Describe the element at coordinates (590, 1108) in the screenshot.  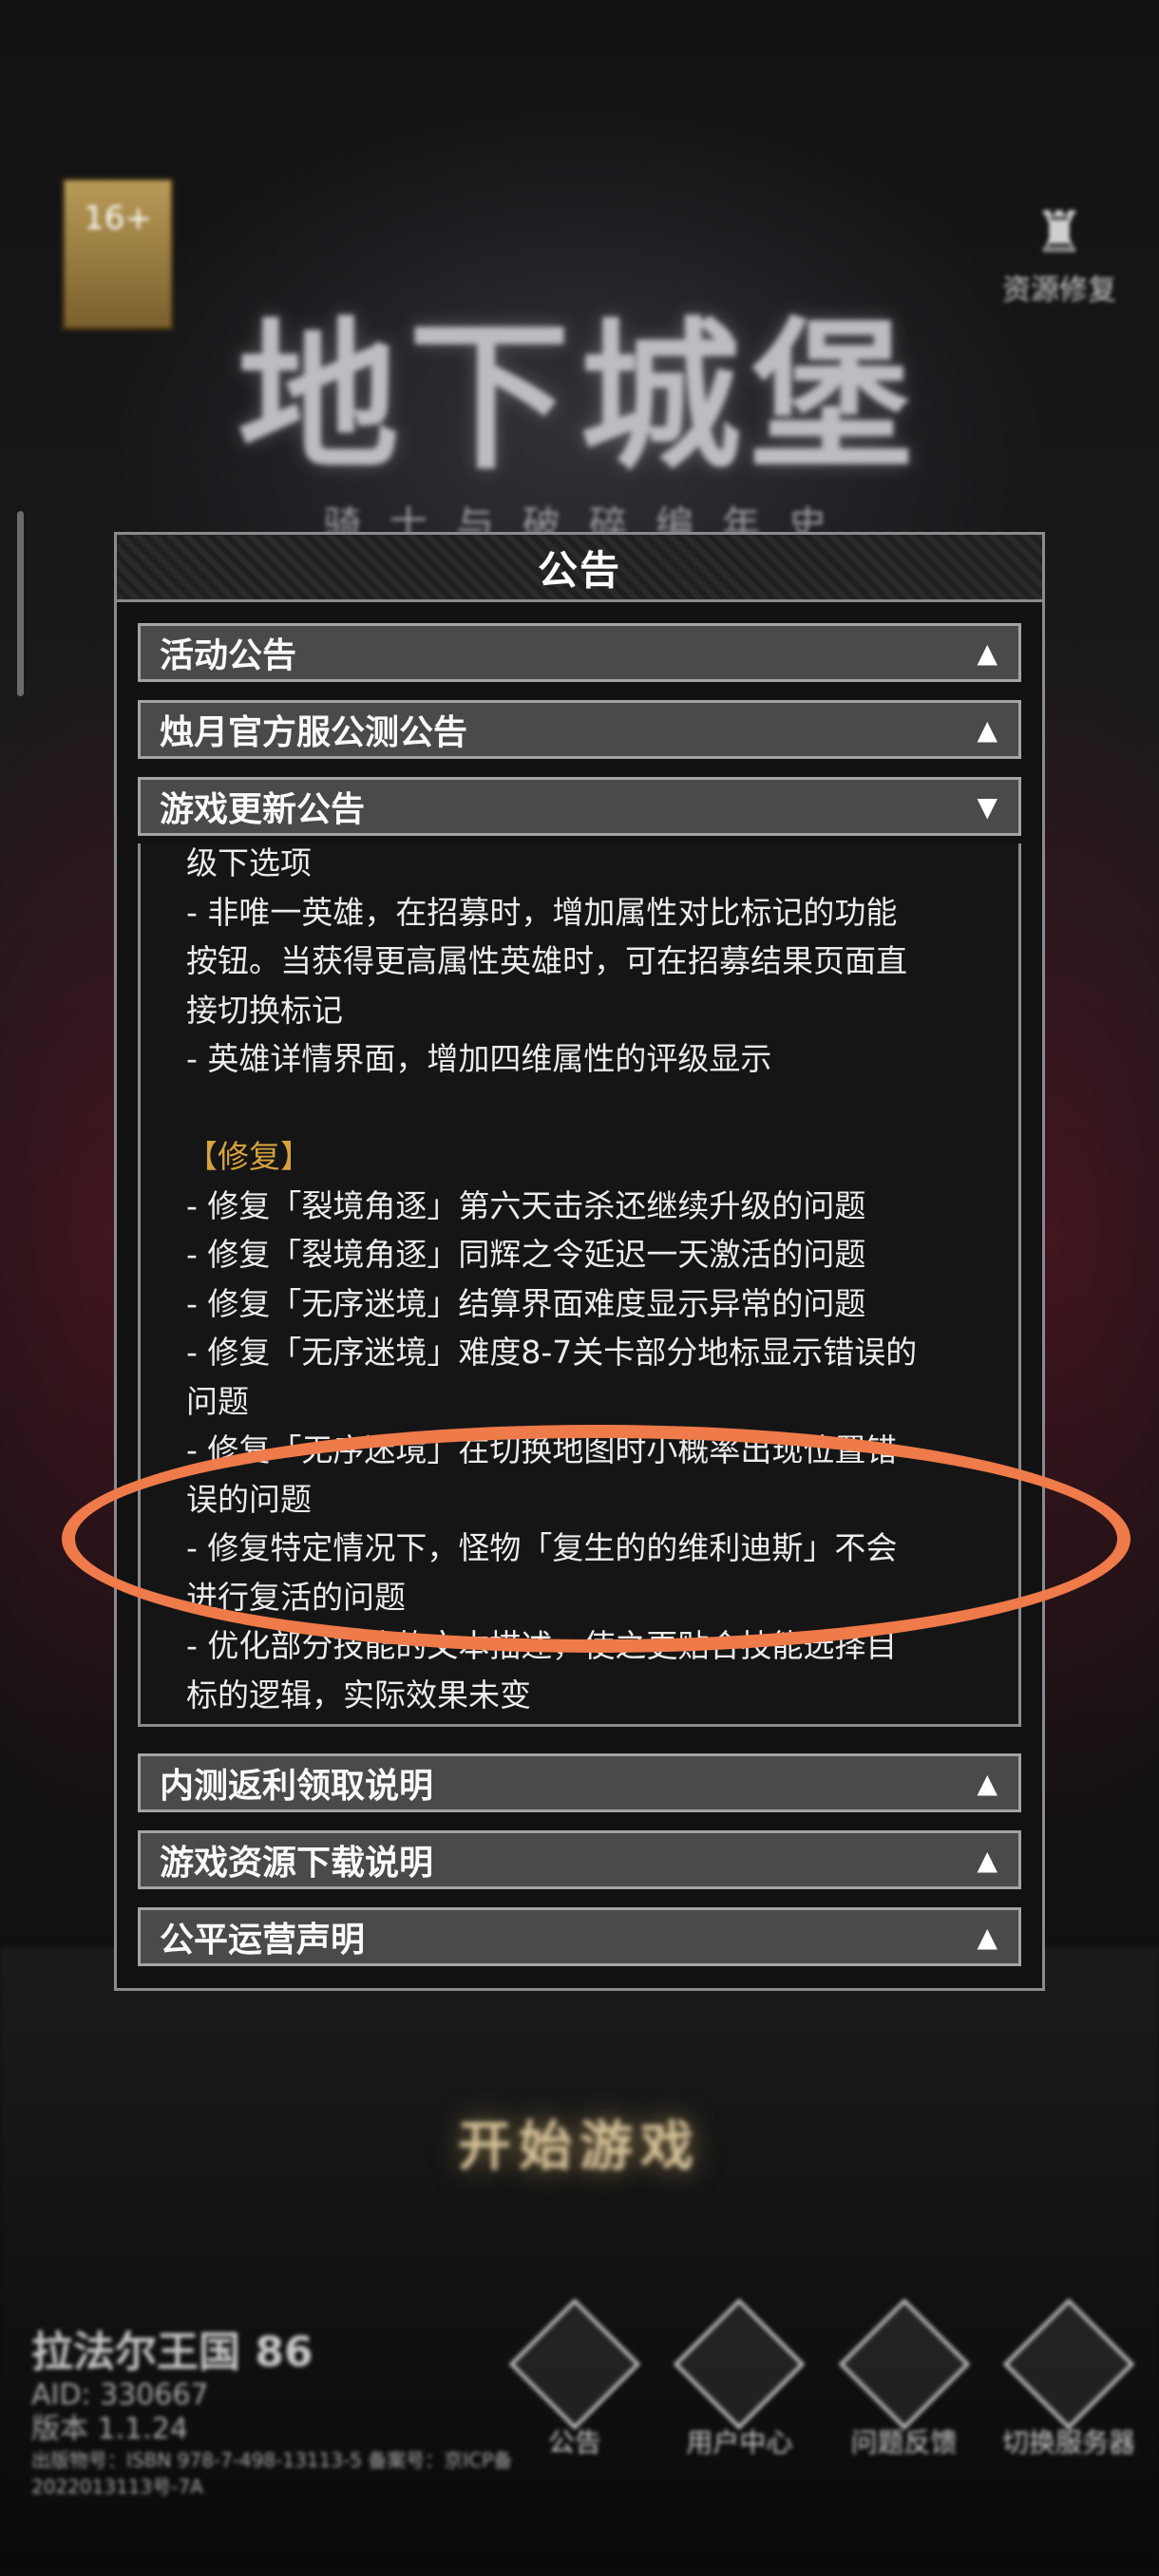
I see `content-line` at that location.